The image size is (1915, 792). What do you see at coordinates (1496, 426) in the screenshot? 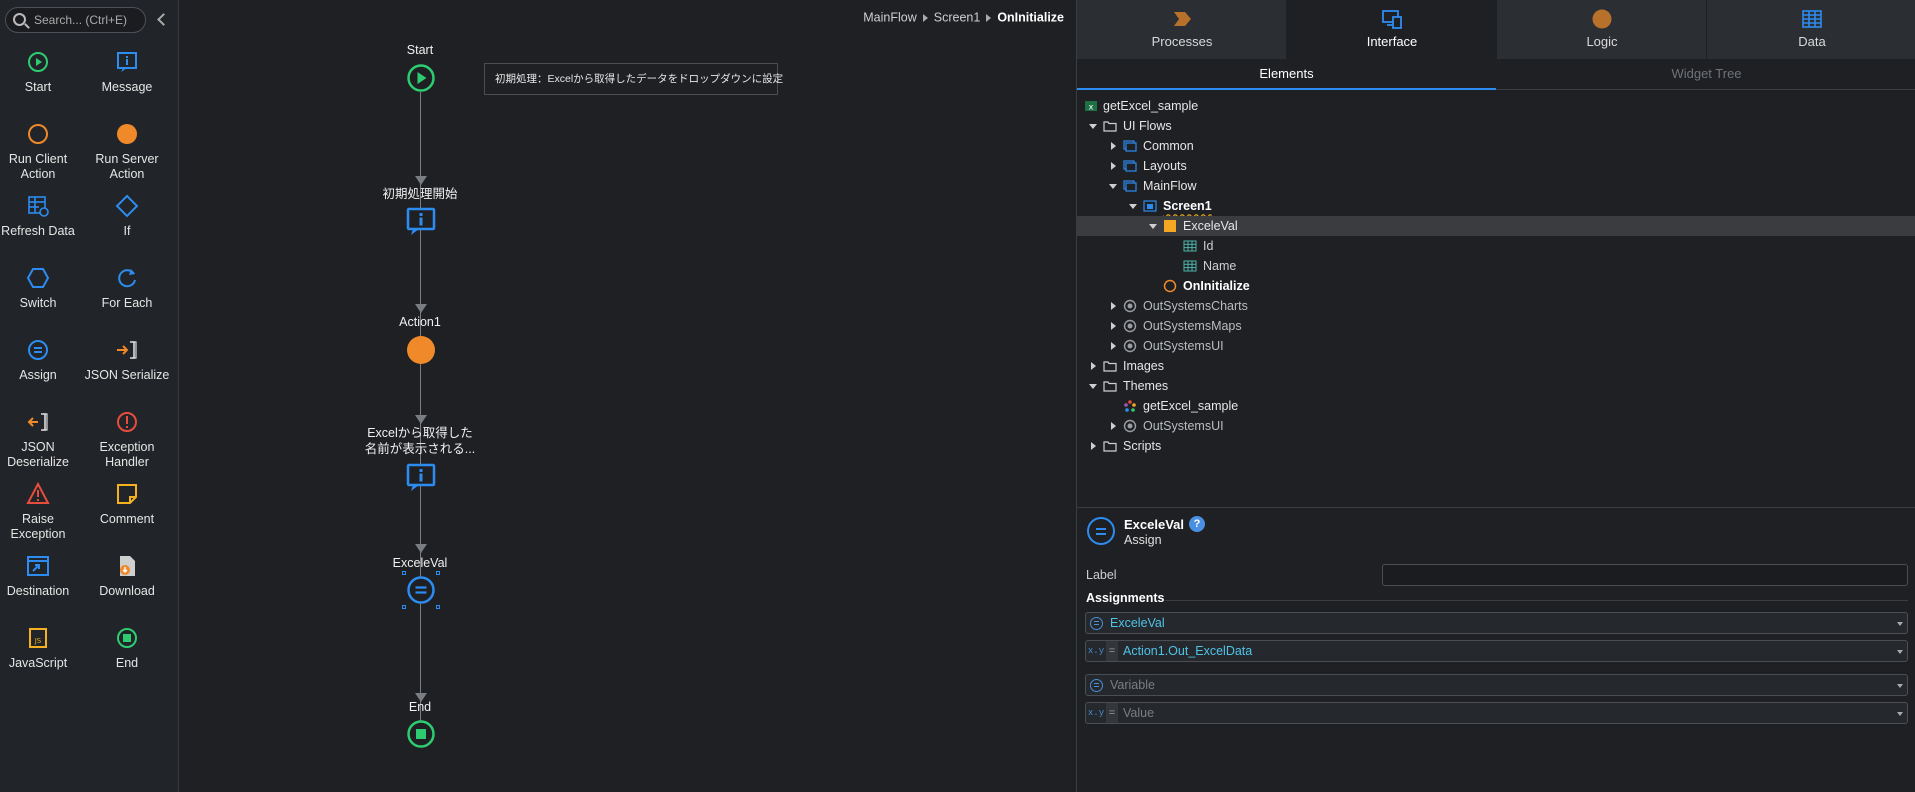
I see `tree-item-outsystemsui-theme: OutSystemsUI` at bounding box center [1496, 426].